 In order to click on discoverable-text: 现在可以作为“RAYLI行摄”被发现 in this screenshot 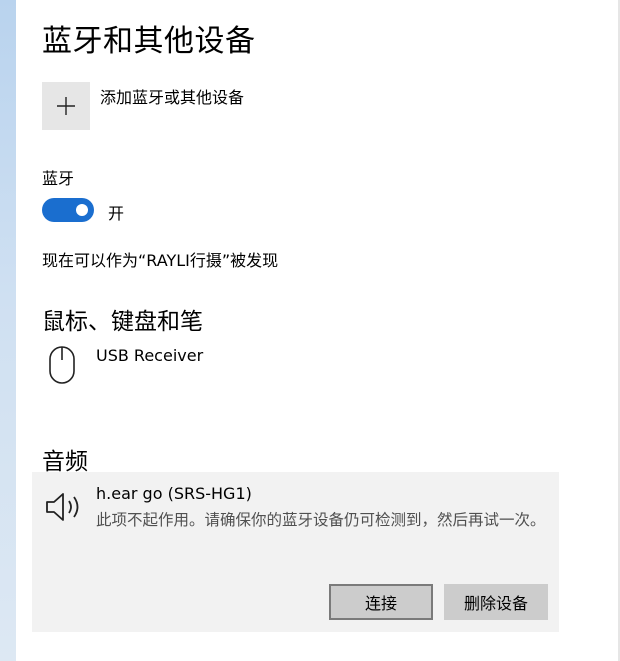, I will do `click(160, 260)`.